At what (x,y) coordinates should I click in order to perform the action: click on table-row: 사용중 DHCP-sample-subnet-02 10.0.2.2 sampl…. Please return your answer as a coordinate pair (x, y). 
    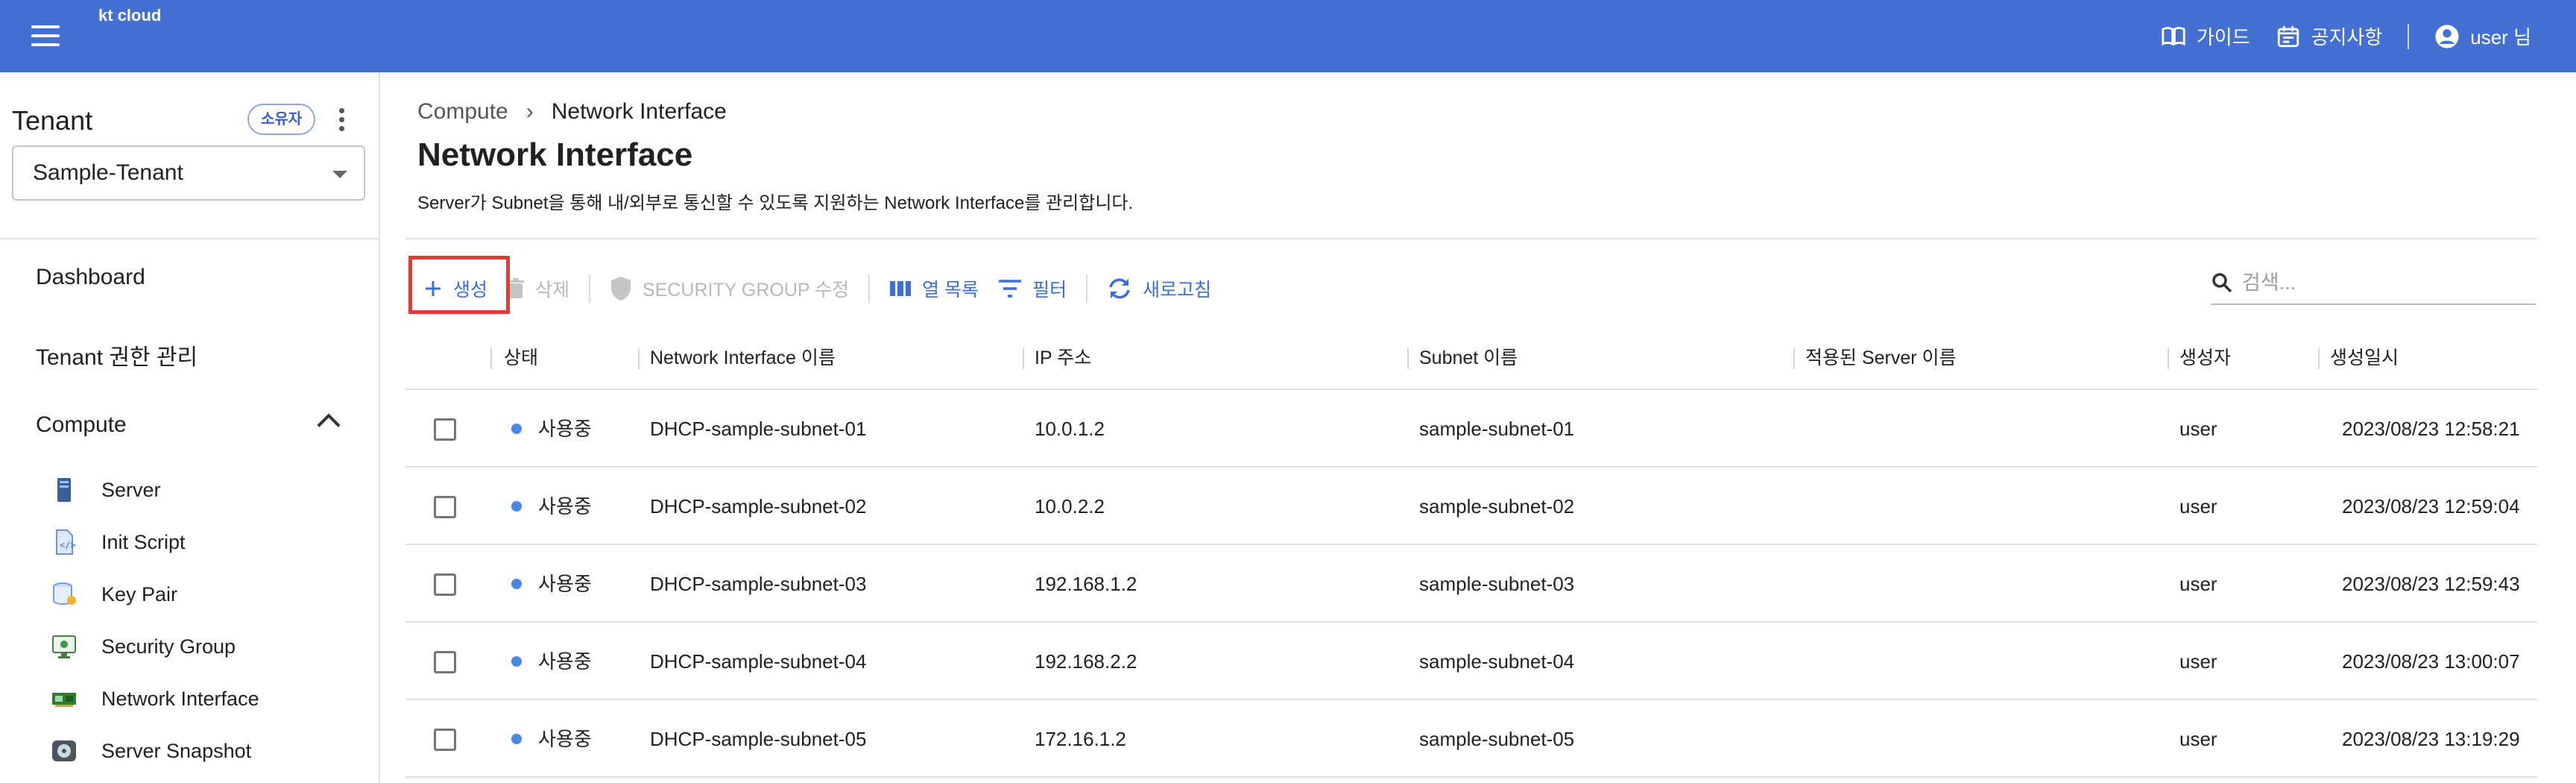
    Looking at the image, I should click on (1471, 506).